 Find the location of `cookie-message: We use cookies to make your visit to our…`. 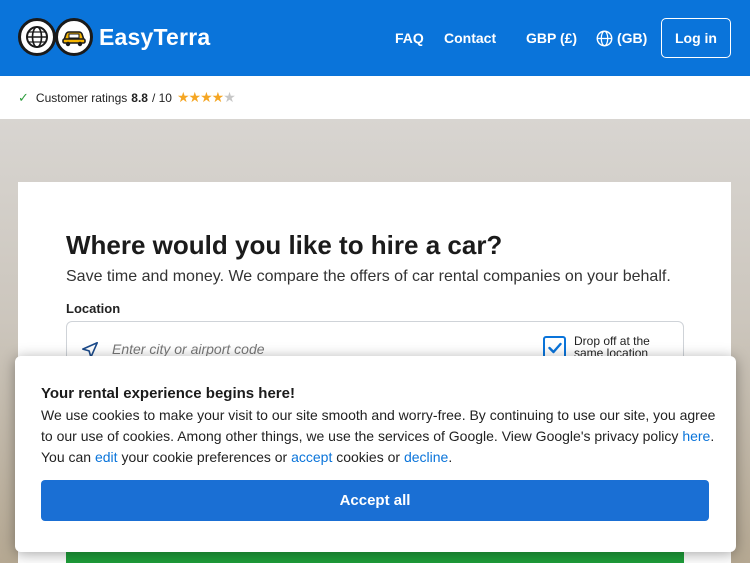

cookie-message: We use cookies to make your visit to our… is located at coordinates (381, 436).